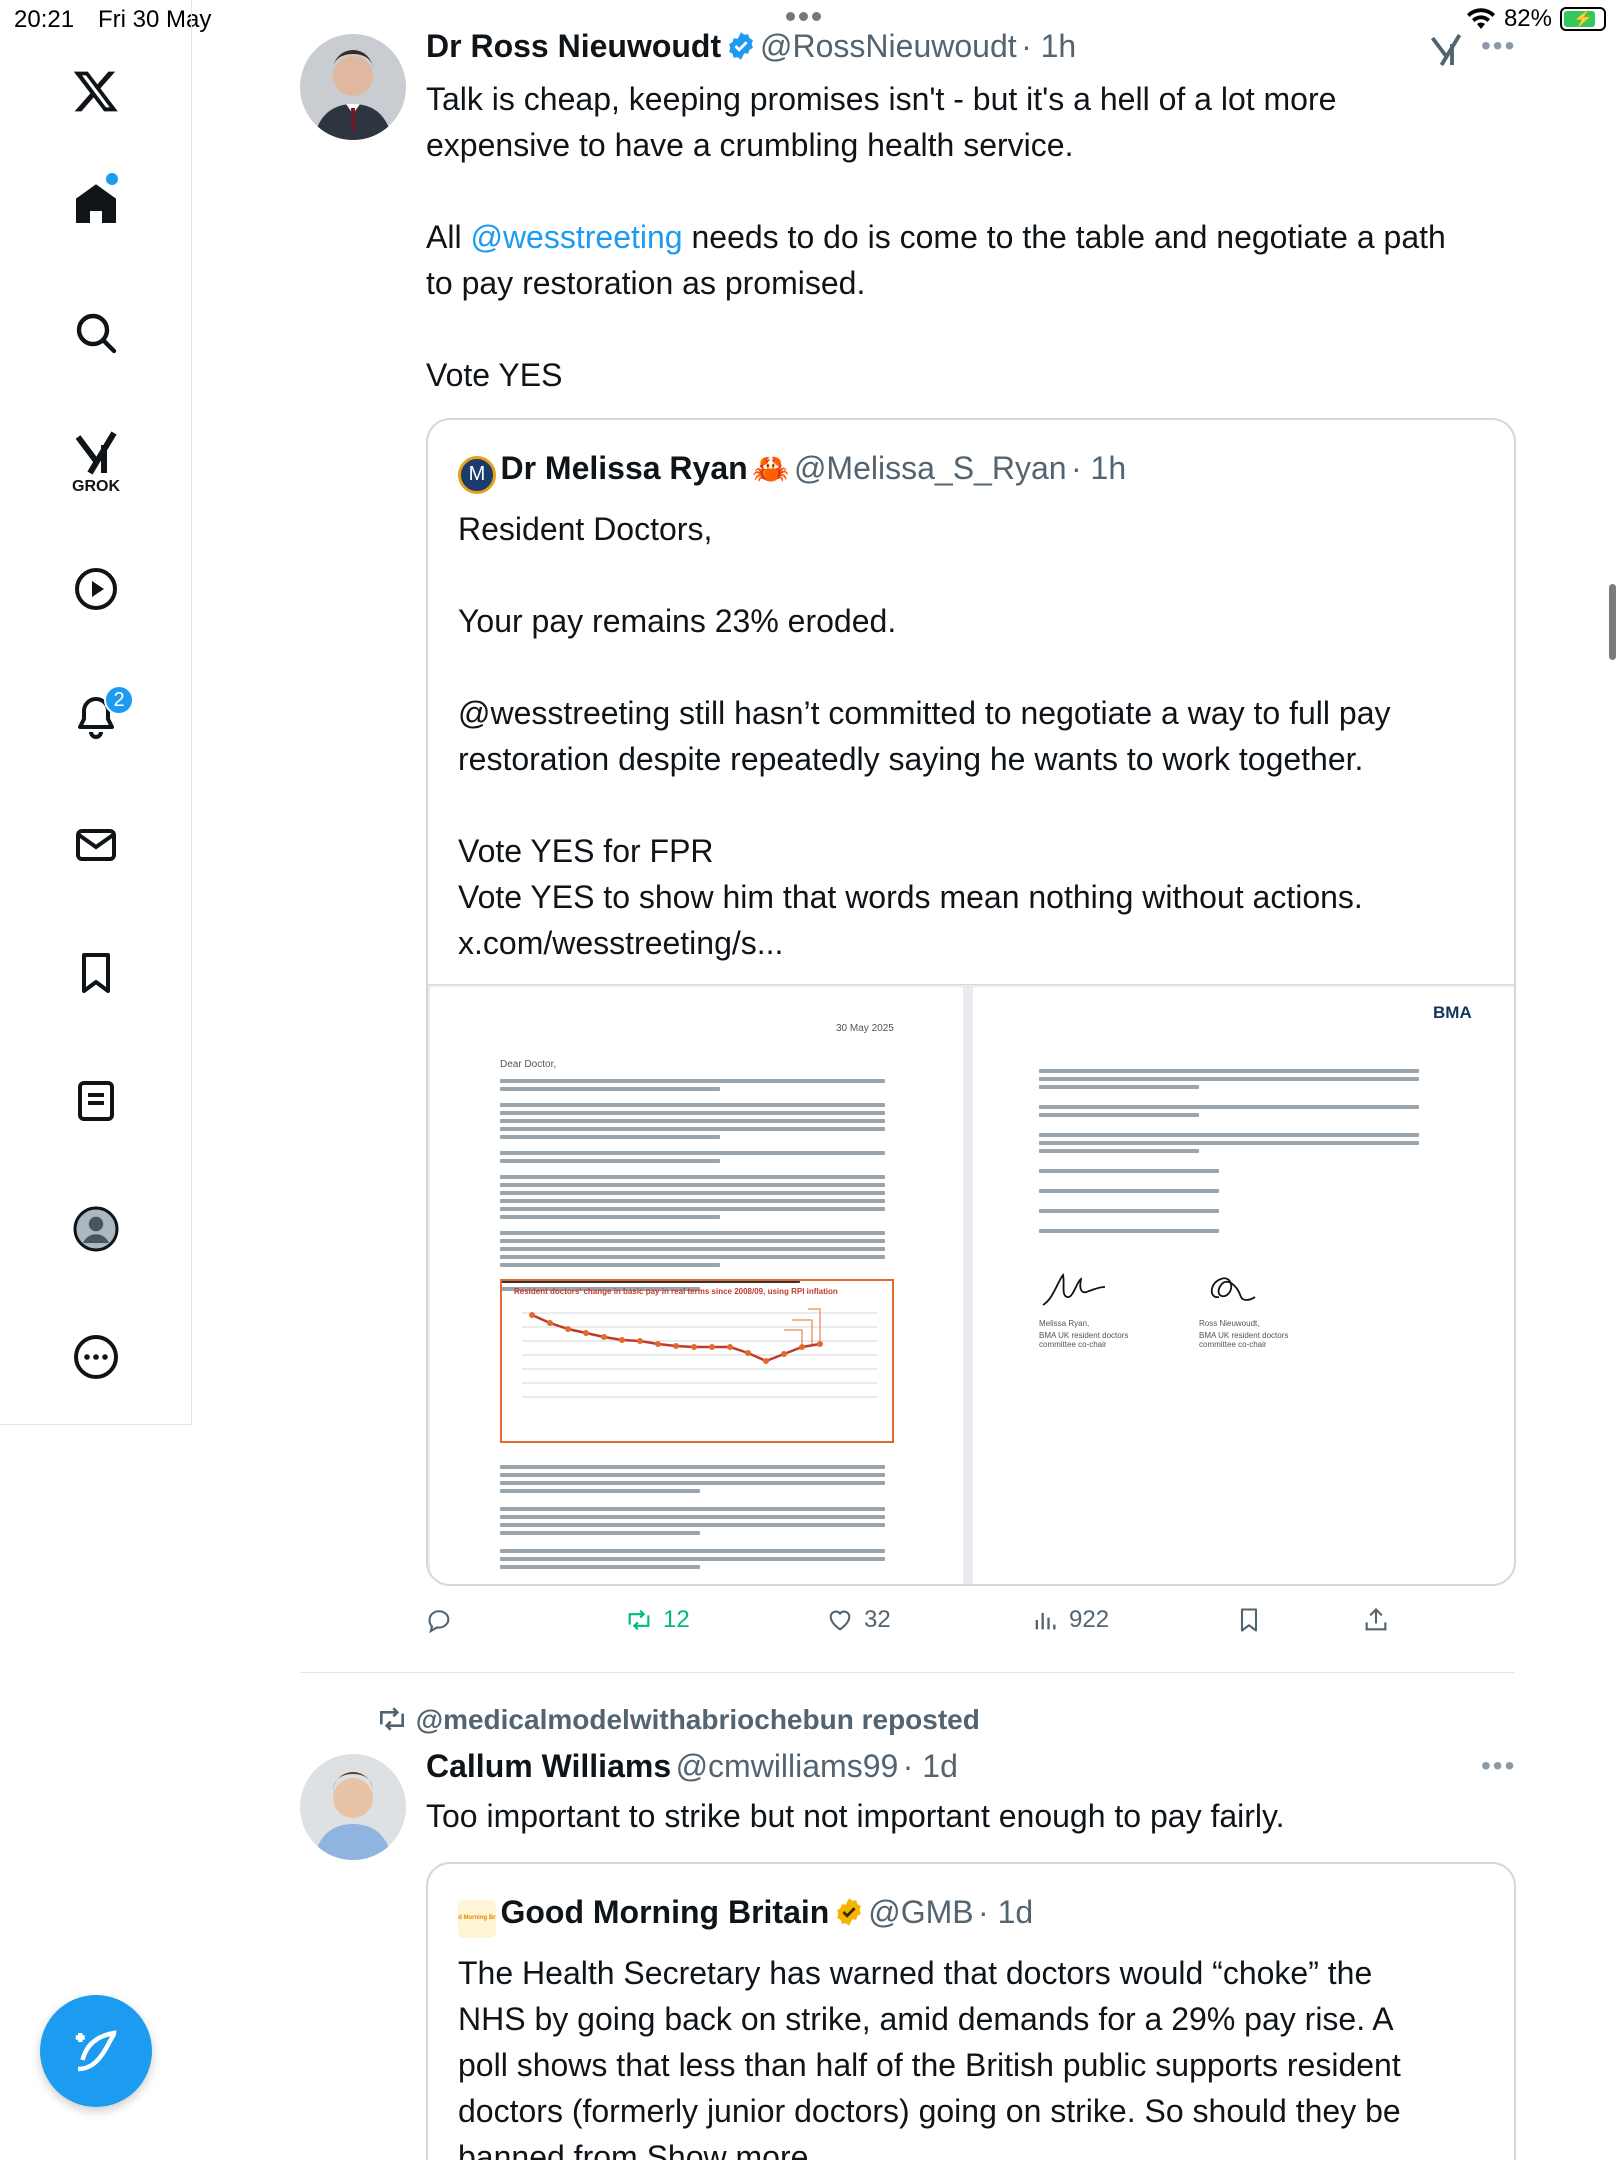 The image size is (1620, 2160). What do you see at coordinates (477, 1918) in the screenshot?
I see `quote-avatar: Good Morning Britain` at bounding box center [477, 1918].